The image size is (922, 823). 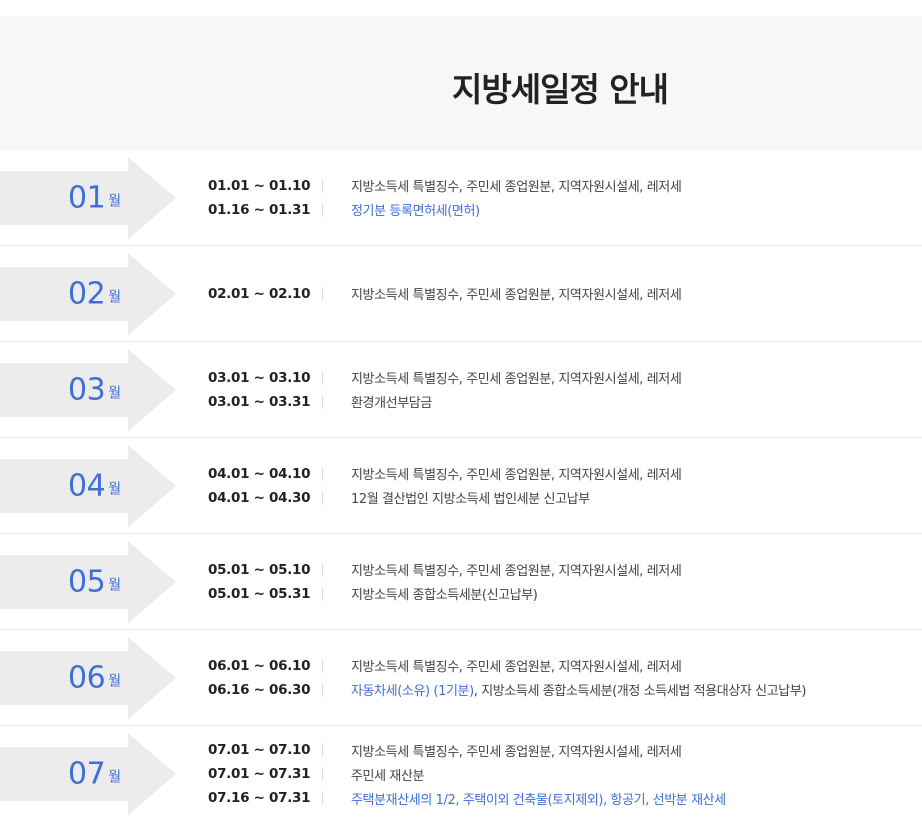 I want to click on month-label: 03 월, so click(x=94, y=389).